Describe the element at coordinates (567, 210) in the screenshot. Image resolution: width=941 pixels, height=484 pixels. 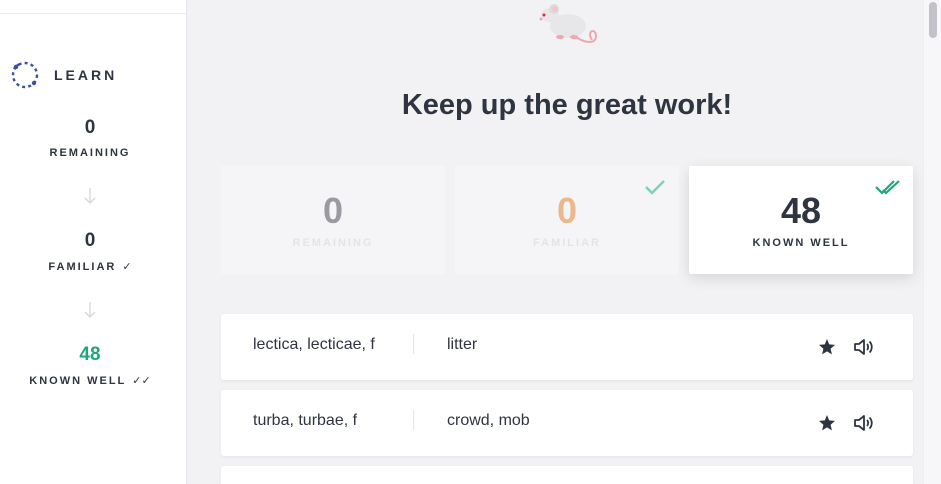
I see `card-familiar-count: 0` at that location.